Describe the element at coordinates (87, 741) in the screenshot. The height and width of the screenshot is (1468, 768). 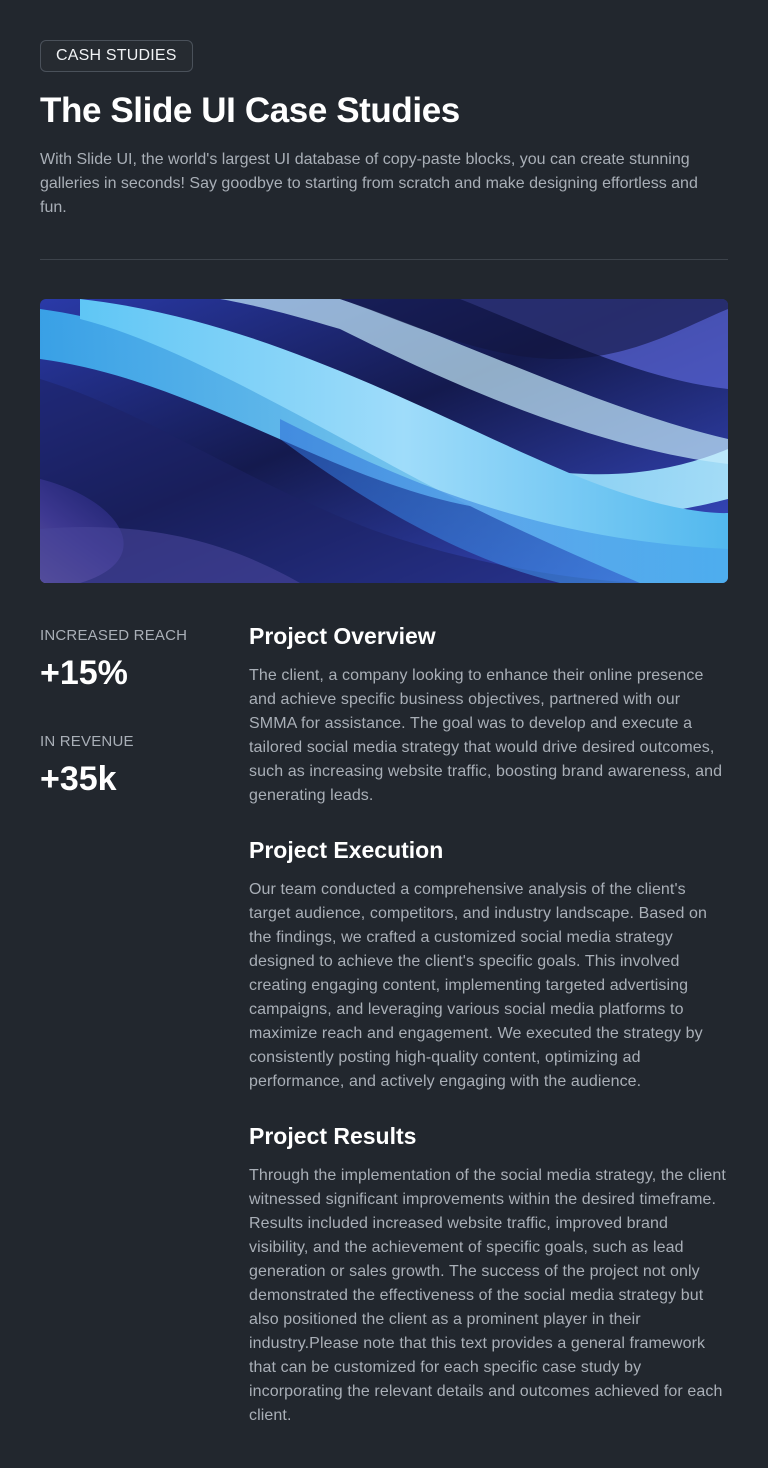
I see `stat-label: IN REVENUE` at that location.